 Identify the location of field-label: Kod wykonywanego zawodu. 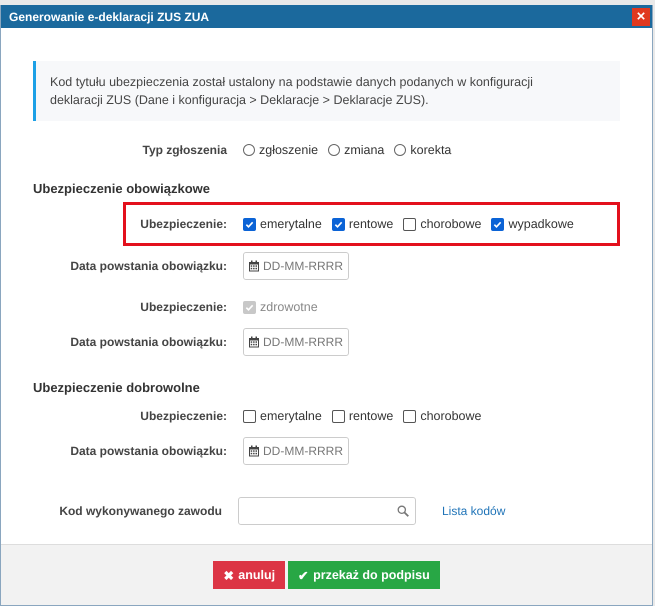
(140, 511).